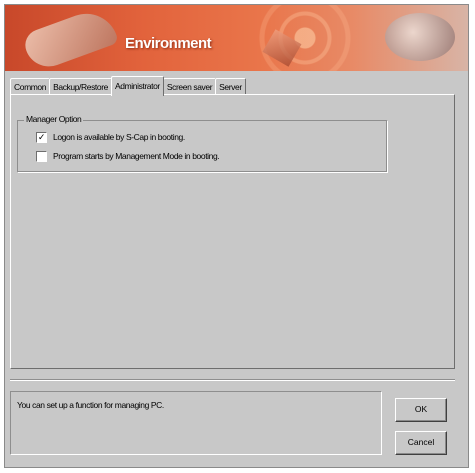 The image size is (475, 473). Describe the element at coordinates (202, 143) in the screenshot. I see `manager-option-group: Manager Option` at that location.